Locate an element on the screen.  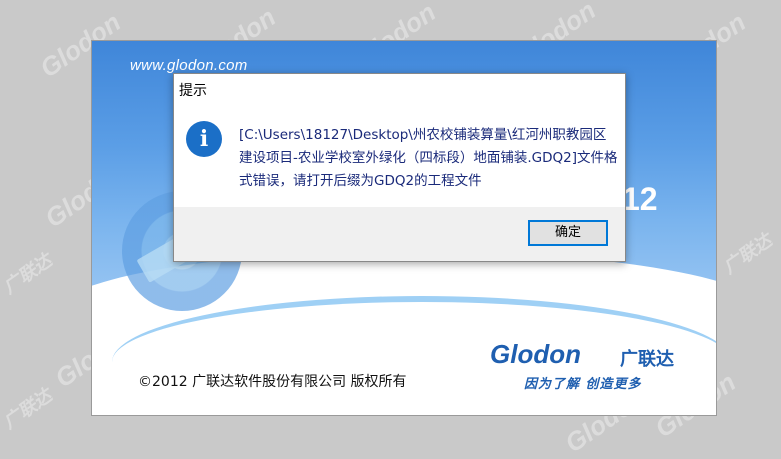
version-number: 12 is located at coordinates (640, 199).